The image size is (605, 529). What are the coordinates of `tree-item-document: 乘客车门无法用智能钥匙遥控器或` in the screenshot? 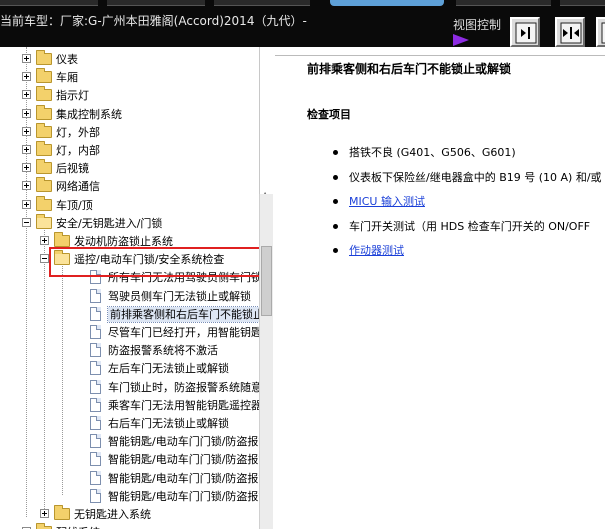 It's located at (130, 406).